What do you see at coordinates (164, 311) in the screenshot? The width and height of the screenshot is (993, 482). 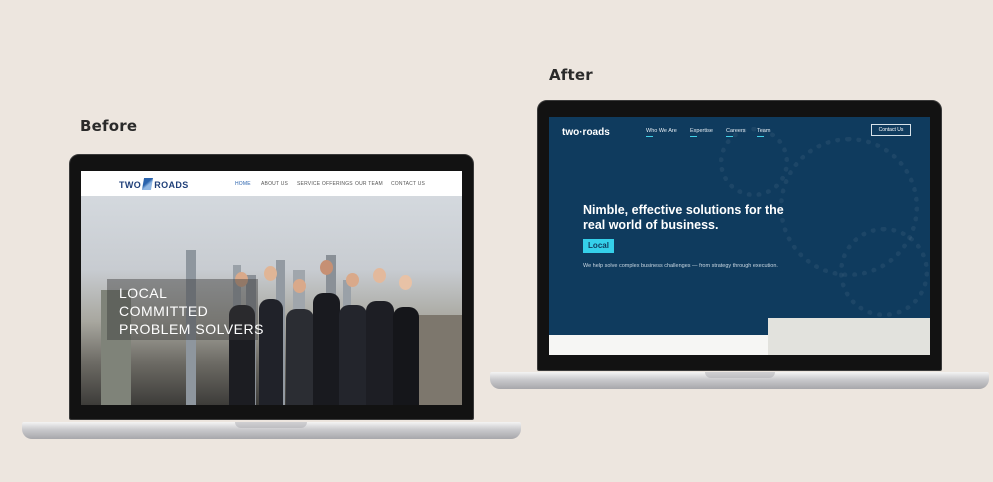 I see `hero-line-committed: COMMITTED` at bounding box center [164, 311].